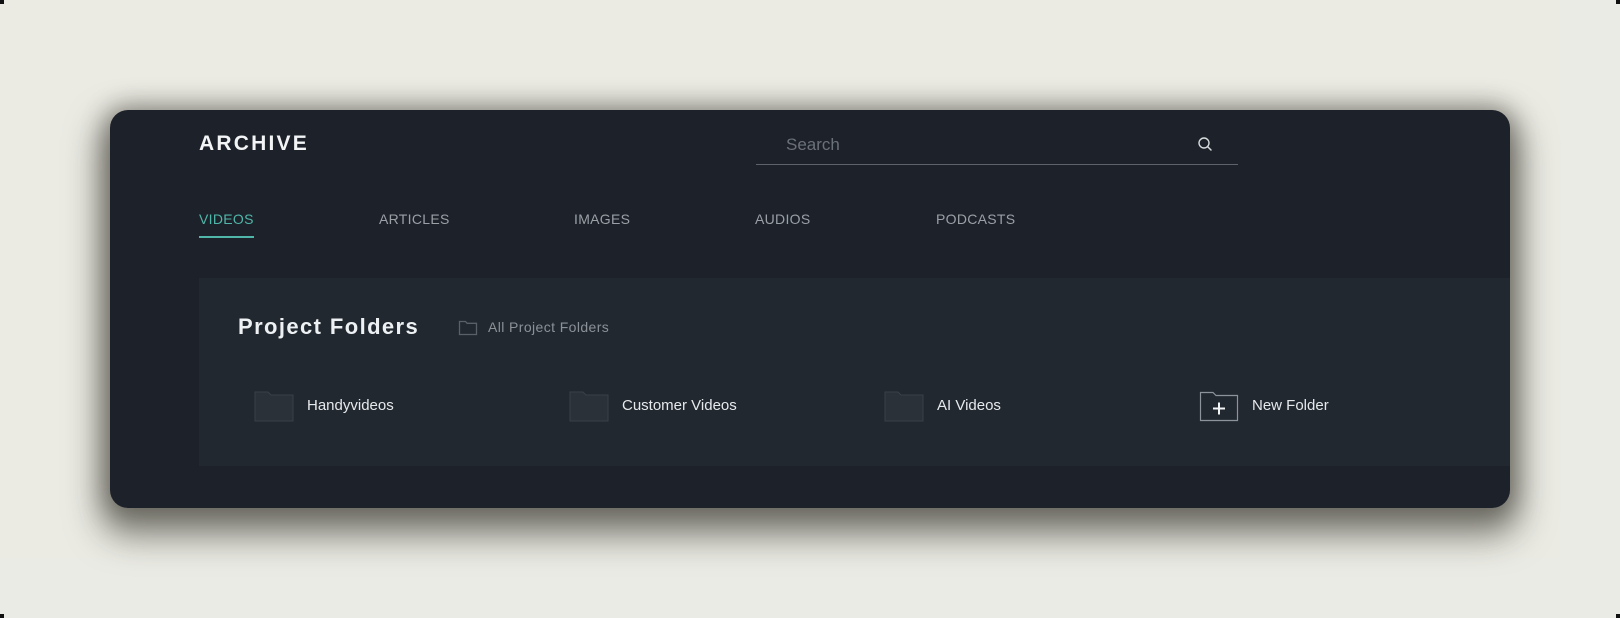 Image resolution: width=1620 pixels, height=618 pixels. What do you see at coordinates (549, 327) in the screenshot?
I see `all-project-folders-label: All Project Folders` at bounding box center [549, 327].